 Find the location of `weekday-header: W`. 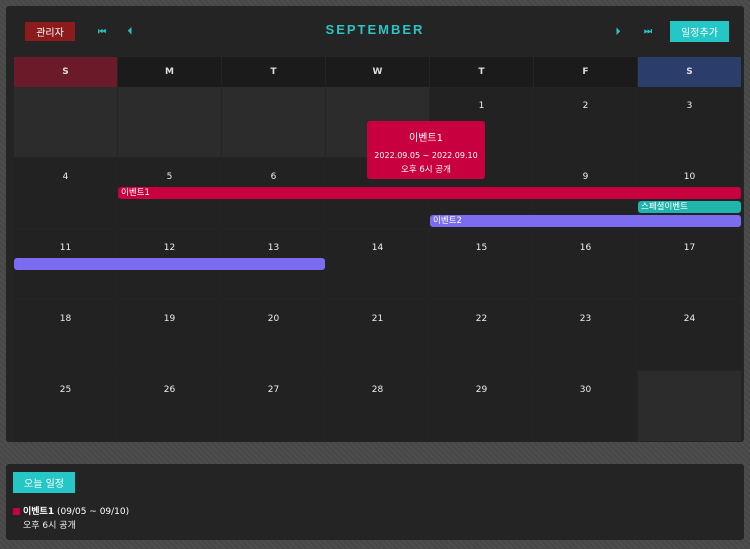

weekday-header: W is located at coordinates (377, 72).